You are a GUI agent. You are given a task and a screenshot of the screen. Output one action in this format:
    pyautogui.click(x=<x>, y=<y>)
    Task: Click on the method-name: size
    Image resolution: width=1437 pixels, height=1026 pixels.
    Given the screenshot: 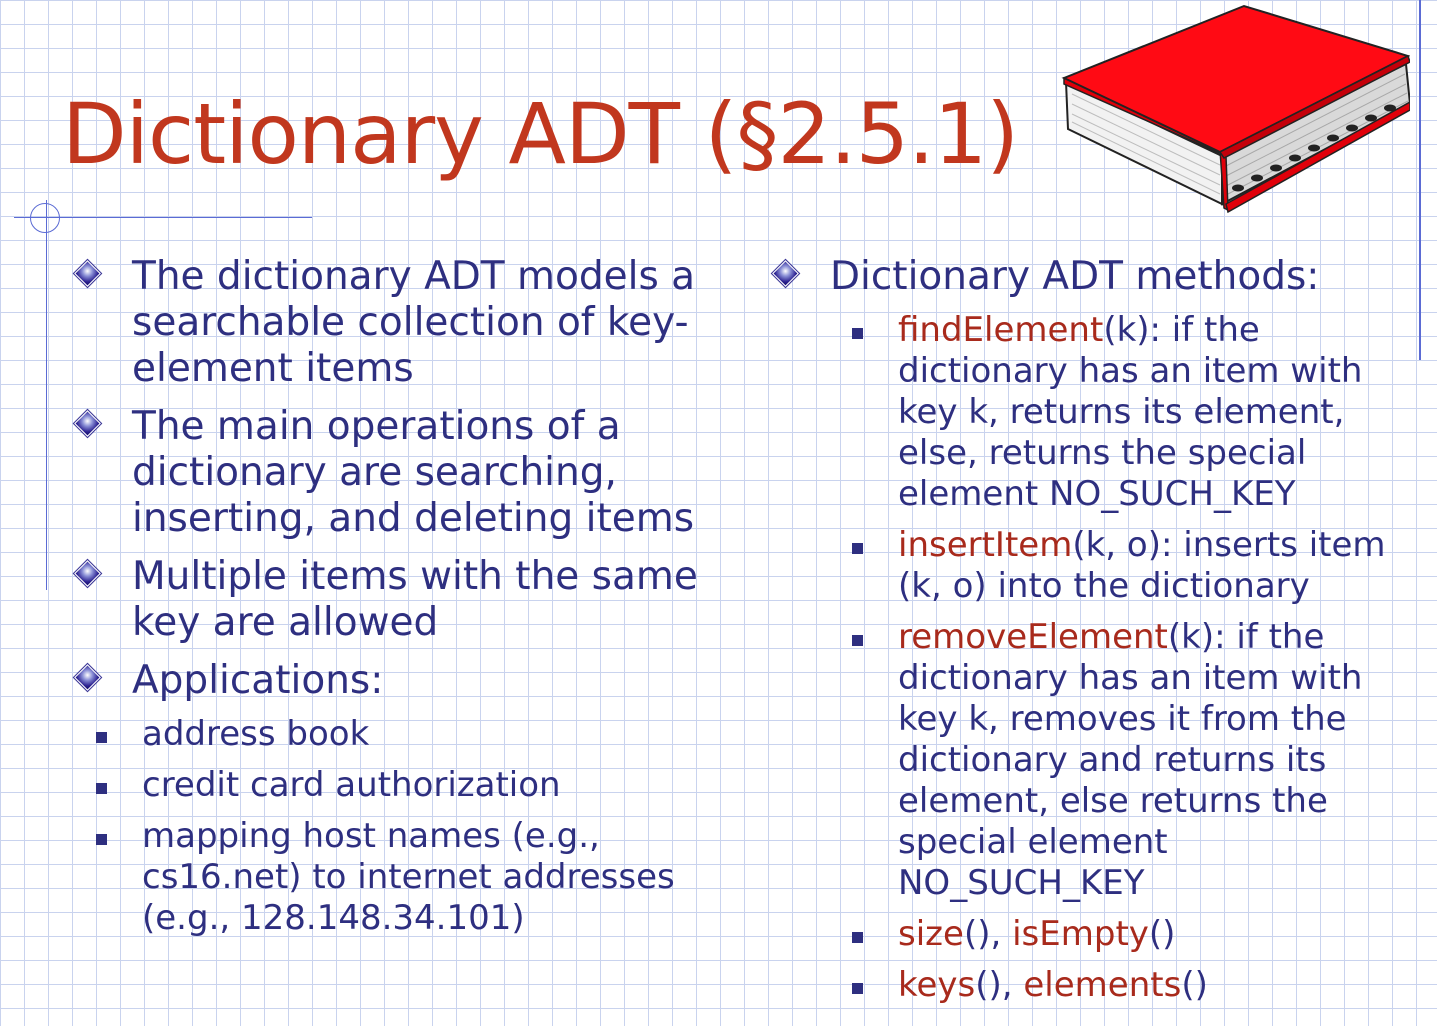 What is the action you would take?
    pyautogui.click(x=931, y=934)
    